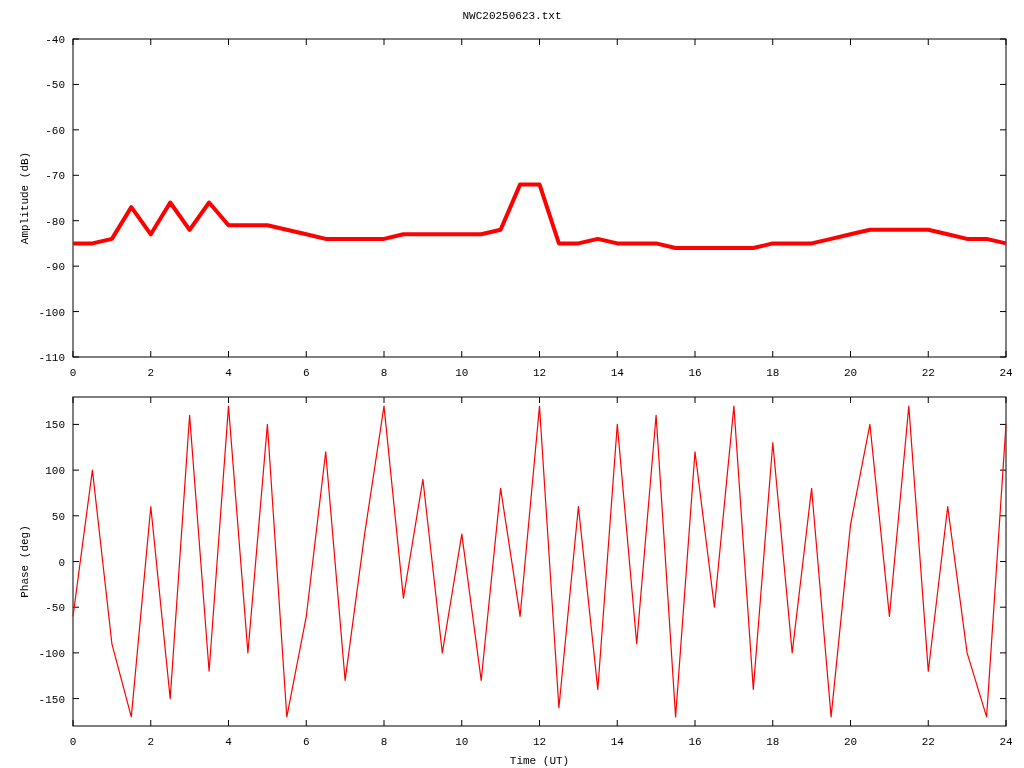  What do you see at coordinates (55, 471) in the screenshot?
I see `axis-tick-label: 100` at bounding box center [55, 471].